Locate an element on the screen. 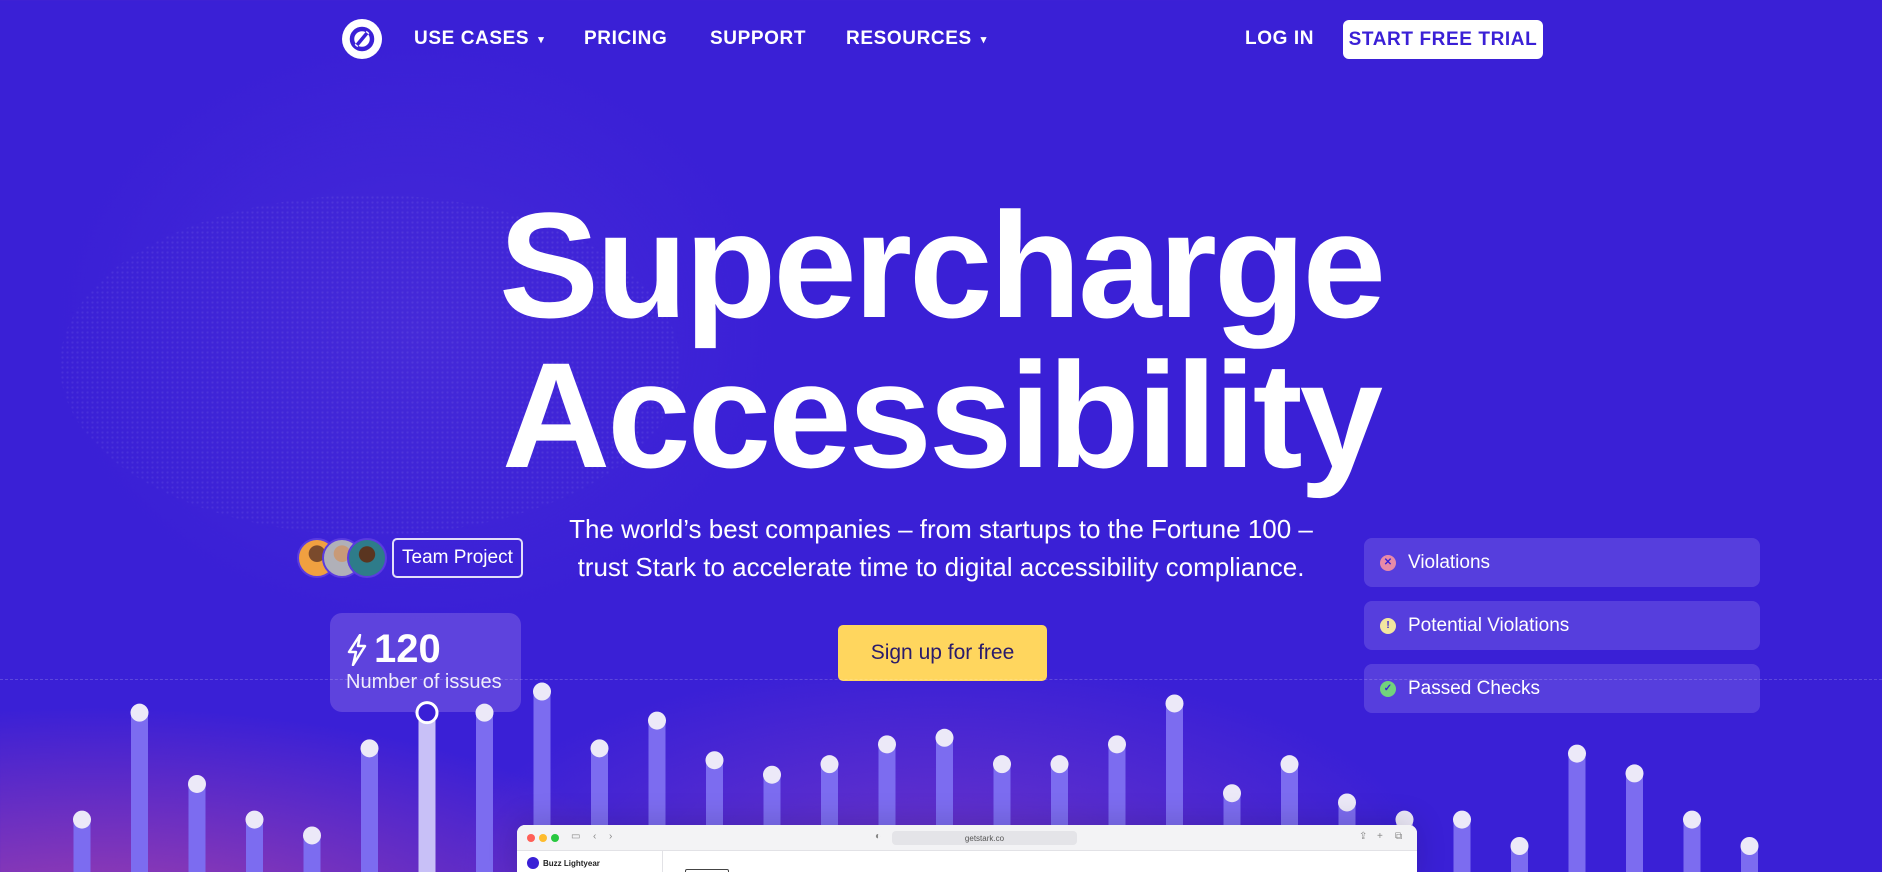 The height and width of the screenshot is (872, 1882). legend-passed-checks: ✓ Passed Checks is located at coordinates (1562, 688).